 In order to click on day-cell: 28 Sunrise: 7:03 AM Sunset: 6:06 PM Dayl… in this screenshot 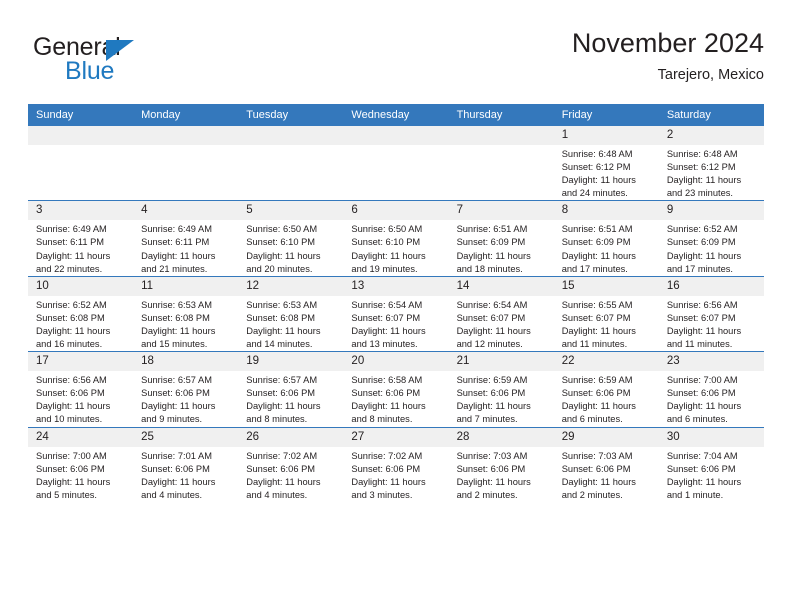, I will do `click(501, 464)`.